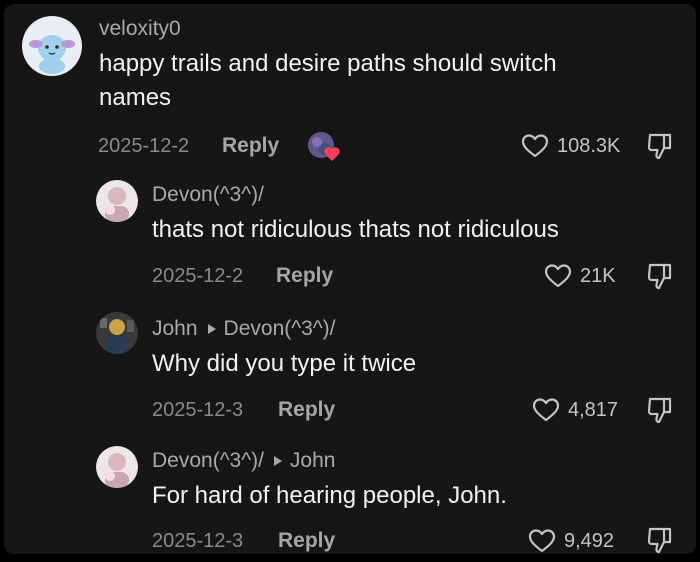 The image size is (700, 562). What do you see at coordinates (208, 195) in the screenshot?
I see `comment-username: Devon(^3^)/` at bounding box center [208, 195].